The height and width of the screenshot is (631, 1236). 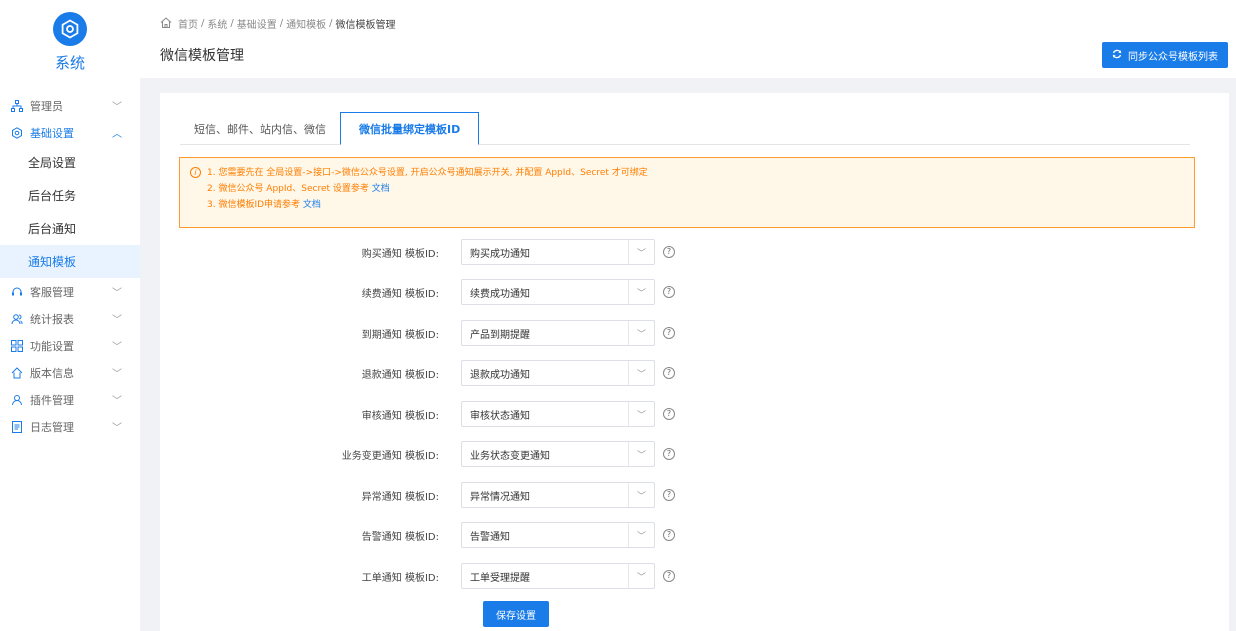 What do you see at coordinates (70, 195) in the screenshot?
I see `sidebar-subitem-background-tasks: 后台任务` at bounding box center [70, 195].